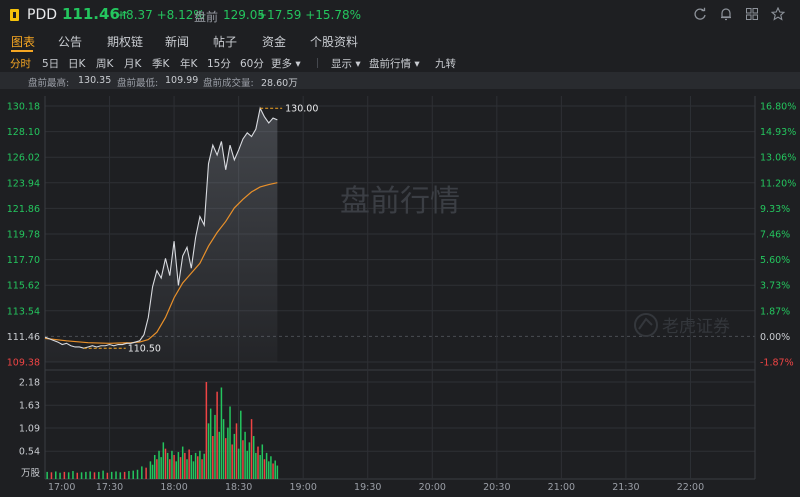 Image resolution: width=800 pixels, height=497 pixels. I want to click on price-tick-label: 117.70, so click(23, 260).